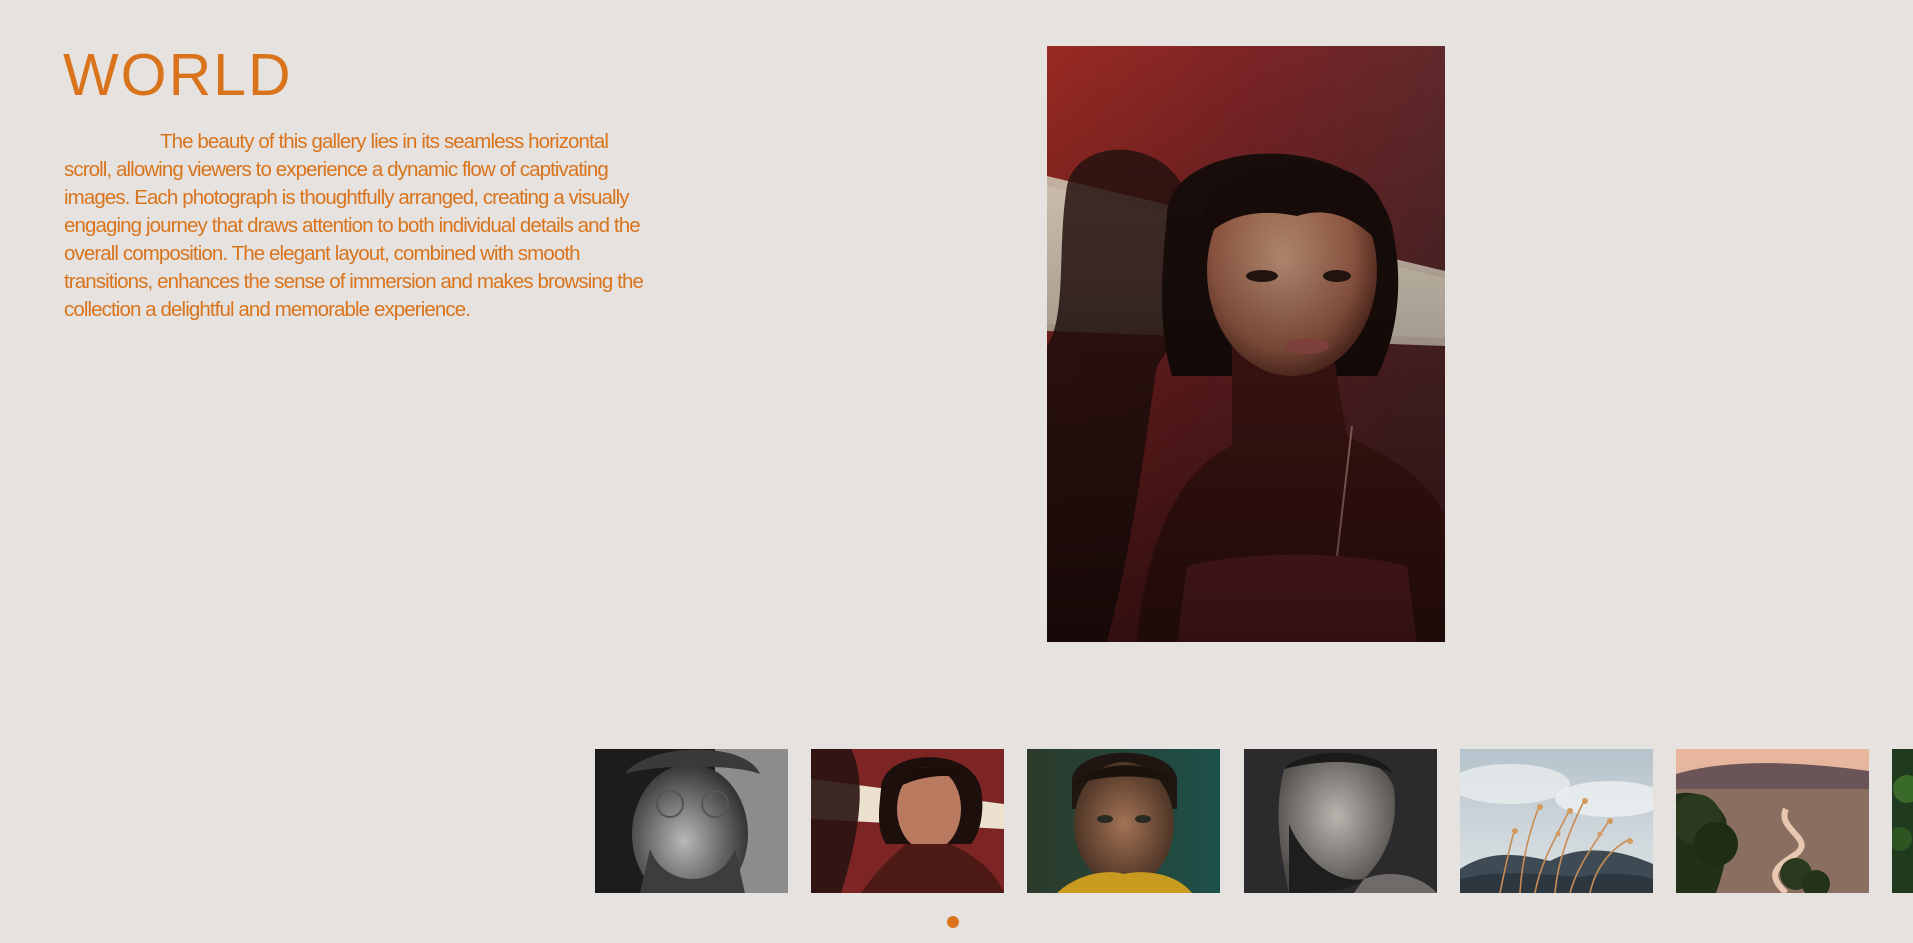 The image size is (1913, 943). What do you see at coordinates (178, 75) in the screenshot?
I see `page-title: WORLD` at bounding box center [178, 75].